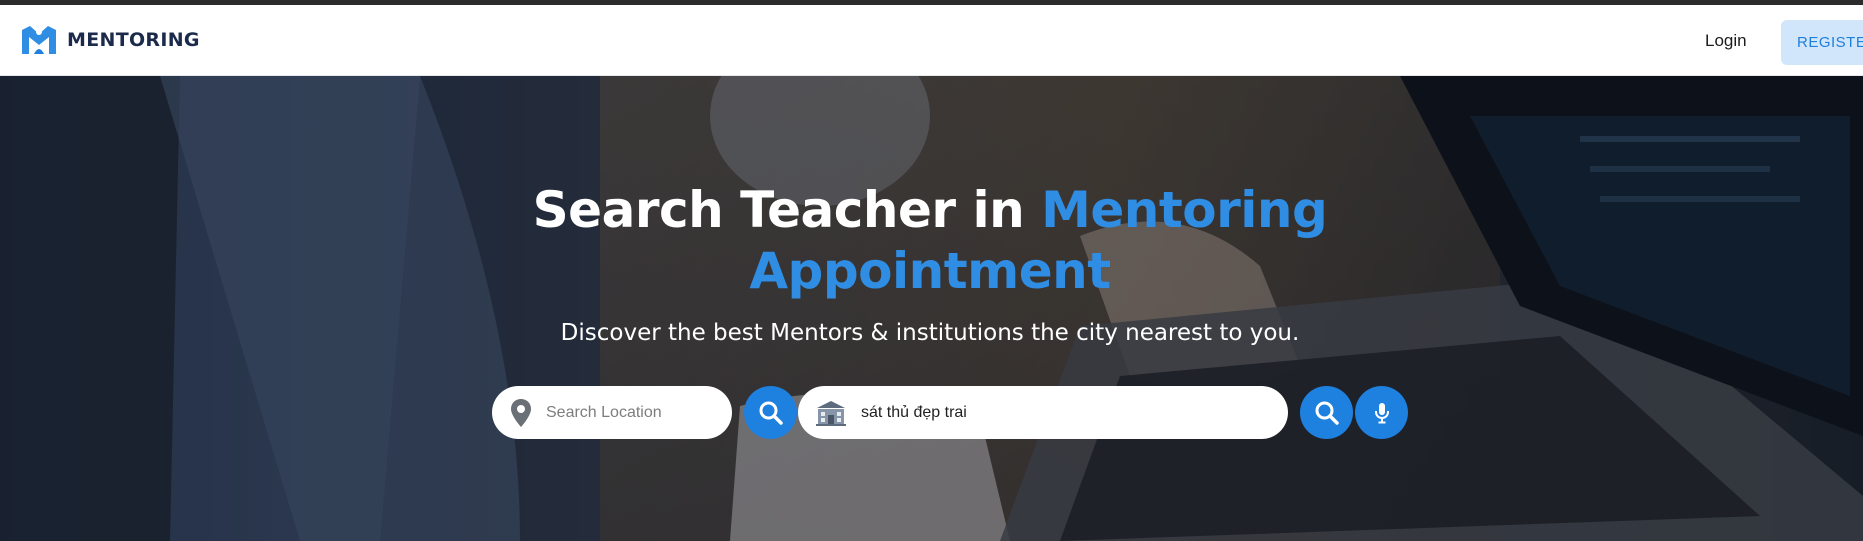  I want to click on location-search-button, so click(770, 412).